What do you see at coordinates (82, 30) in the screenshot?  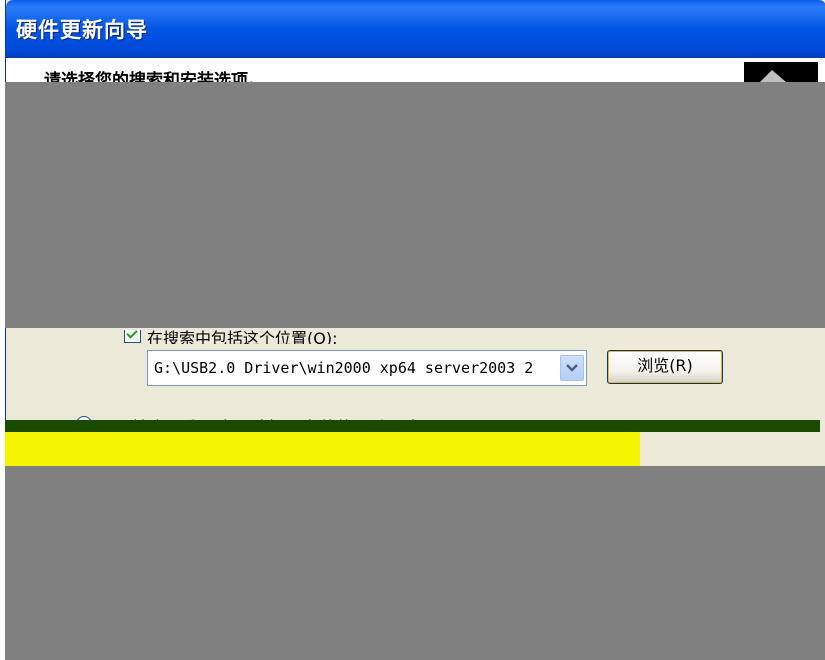 I see `window-title: 硬件更新向导` at bounding box center [82, 30].